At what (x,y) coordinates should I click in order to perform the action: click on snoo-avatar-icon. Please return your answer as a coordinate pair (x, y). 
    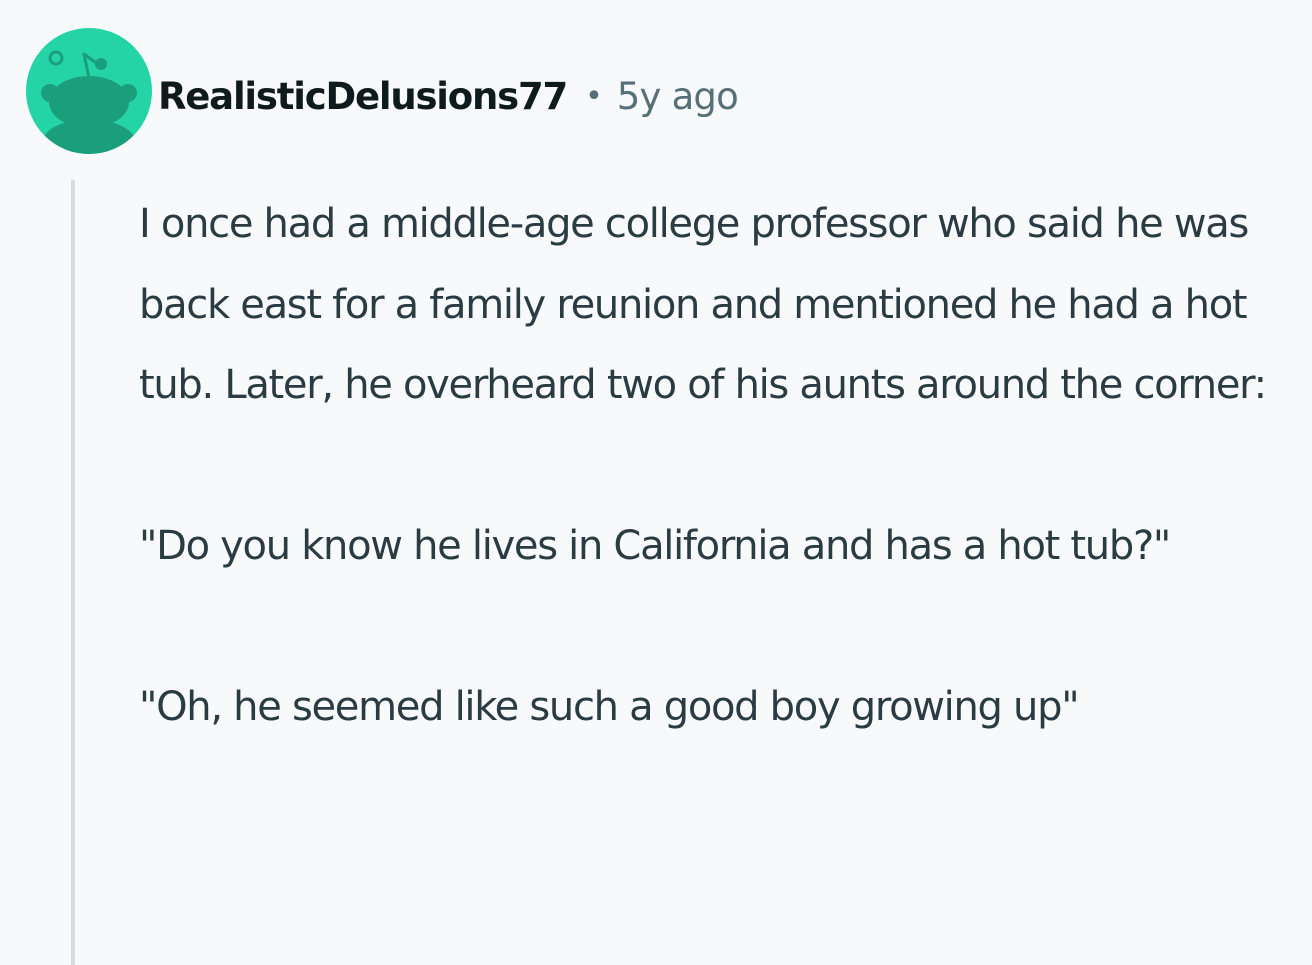
    Looking at the image, I should click on (89, 91).